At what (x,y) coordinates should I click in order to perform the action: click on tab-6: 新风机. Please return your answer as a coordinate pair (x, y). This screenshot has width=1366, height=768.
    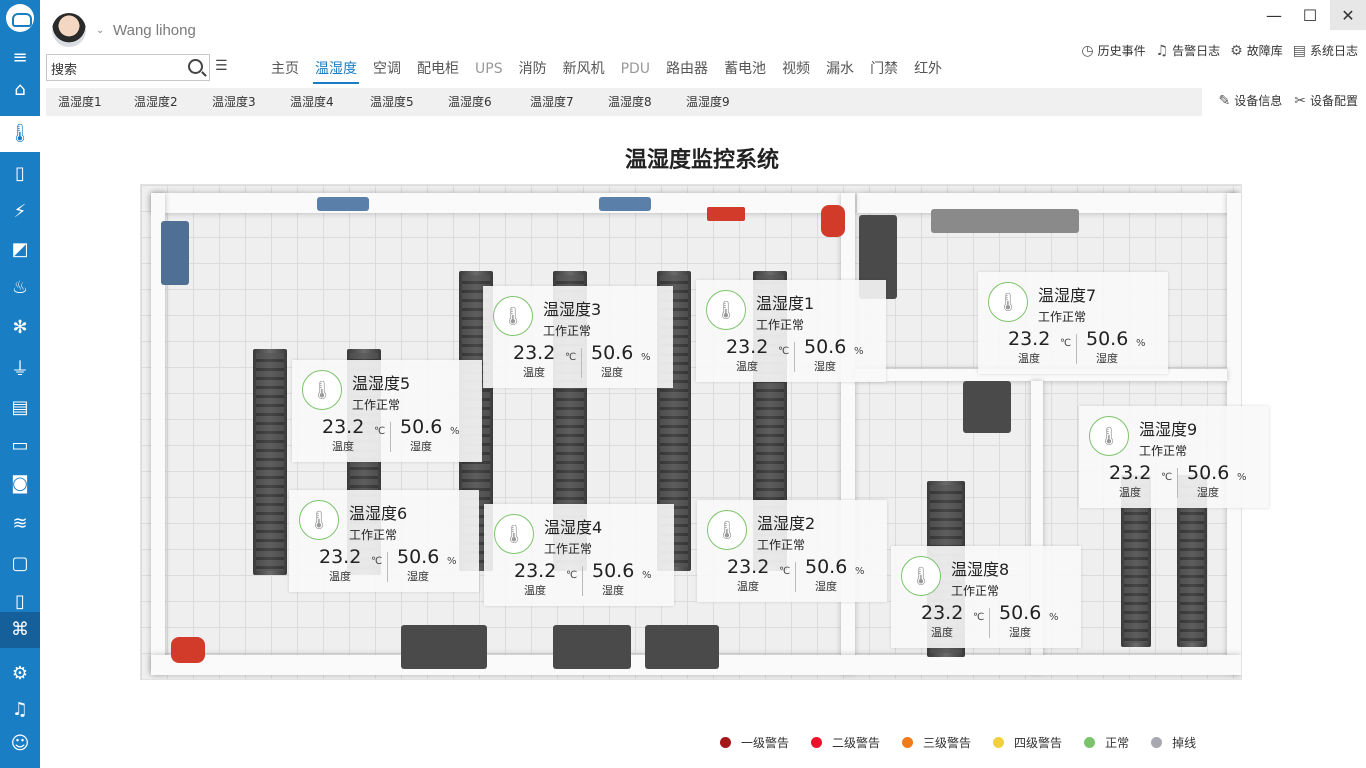
    Looking at the image, I should click on (584, 70).